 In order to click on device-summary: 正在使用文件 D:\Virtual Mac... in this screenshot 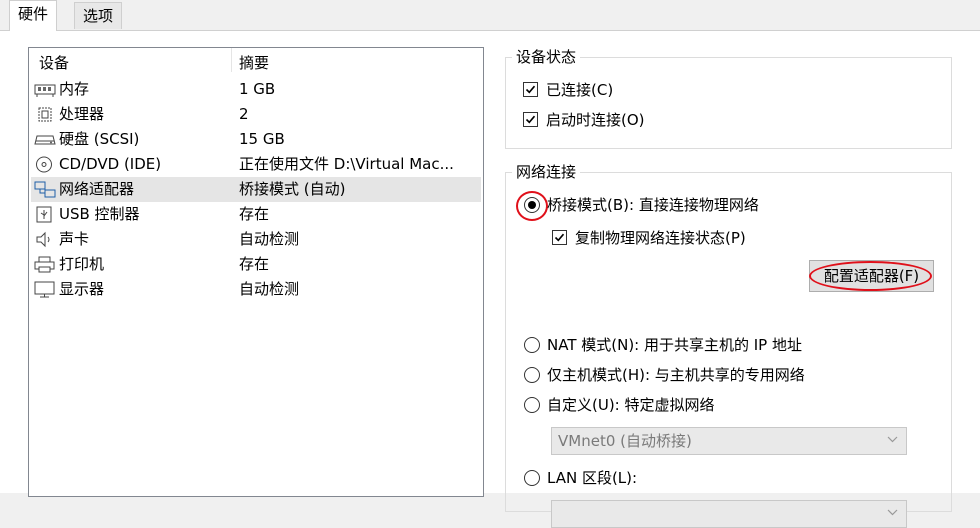, I will do `click(346, 164)`.